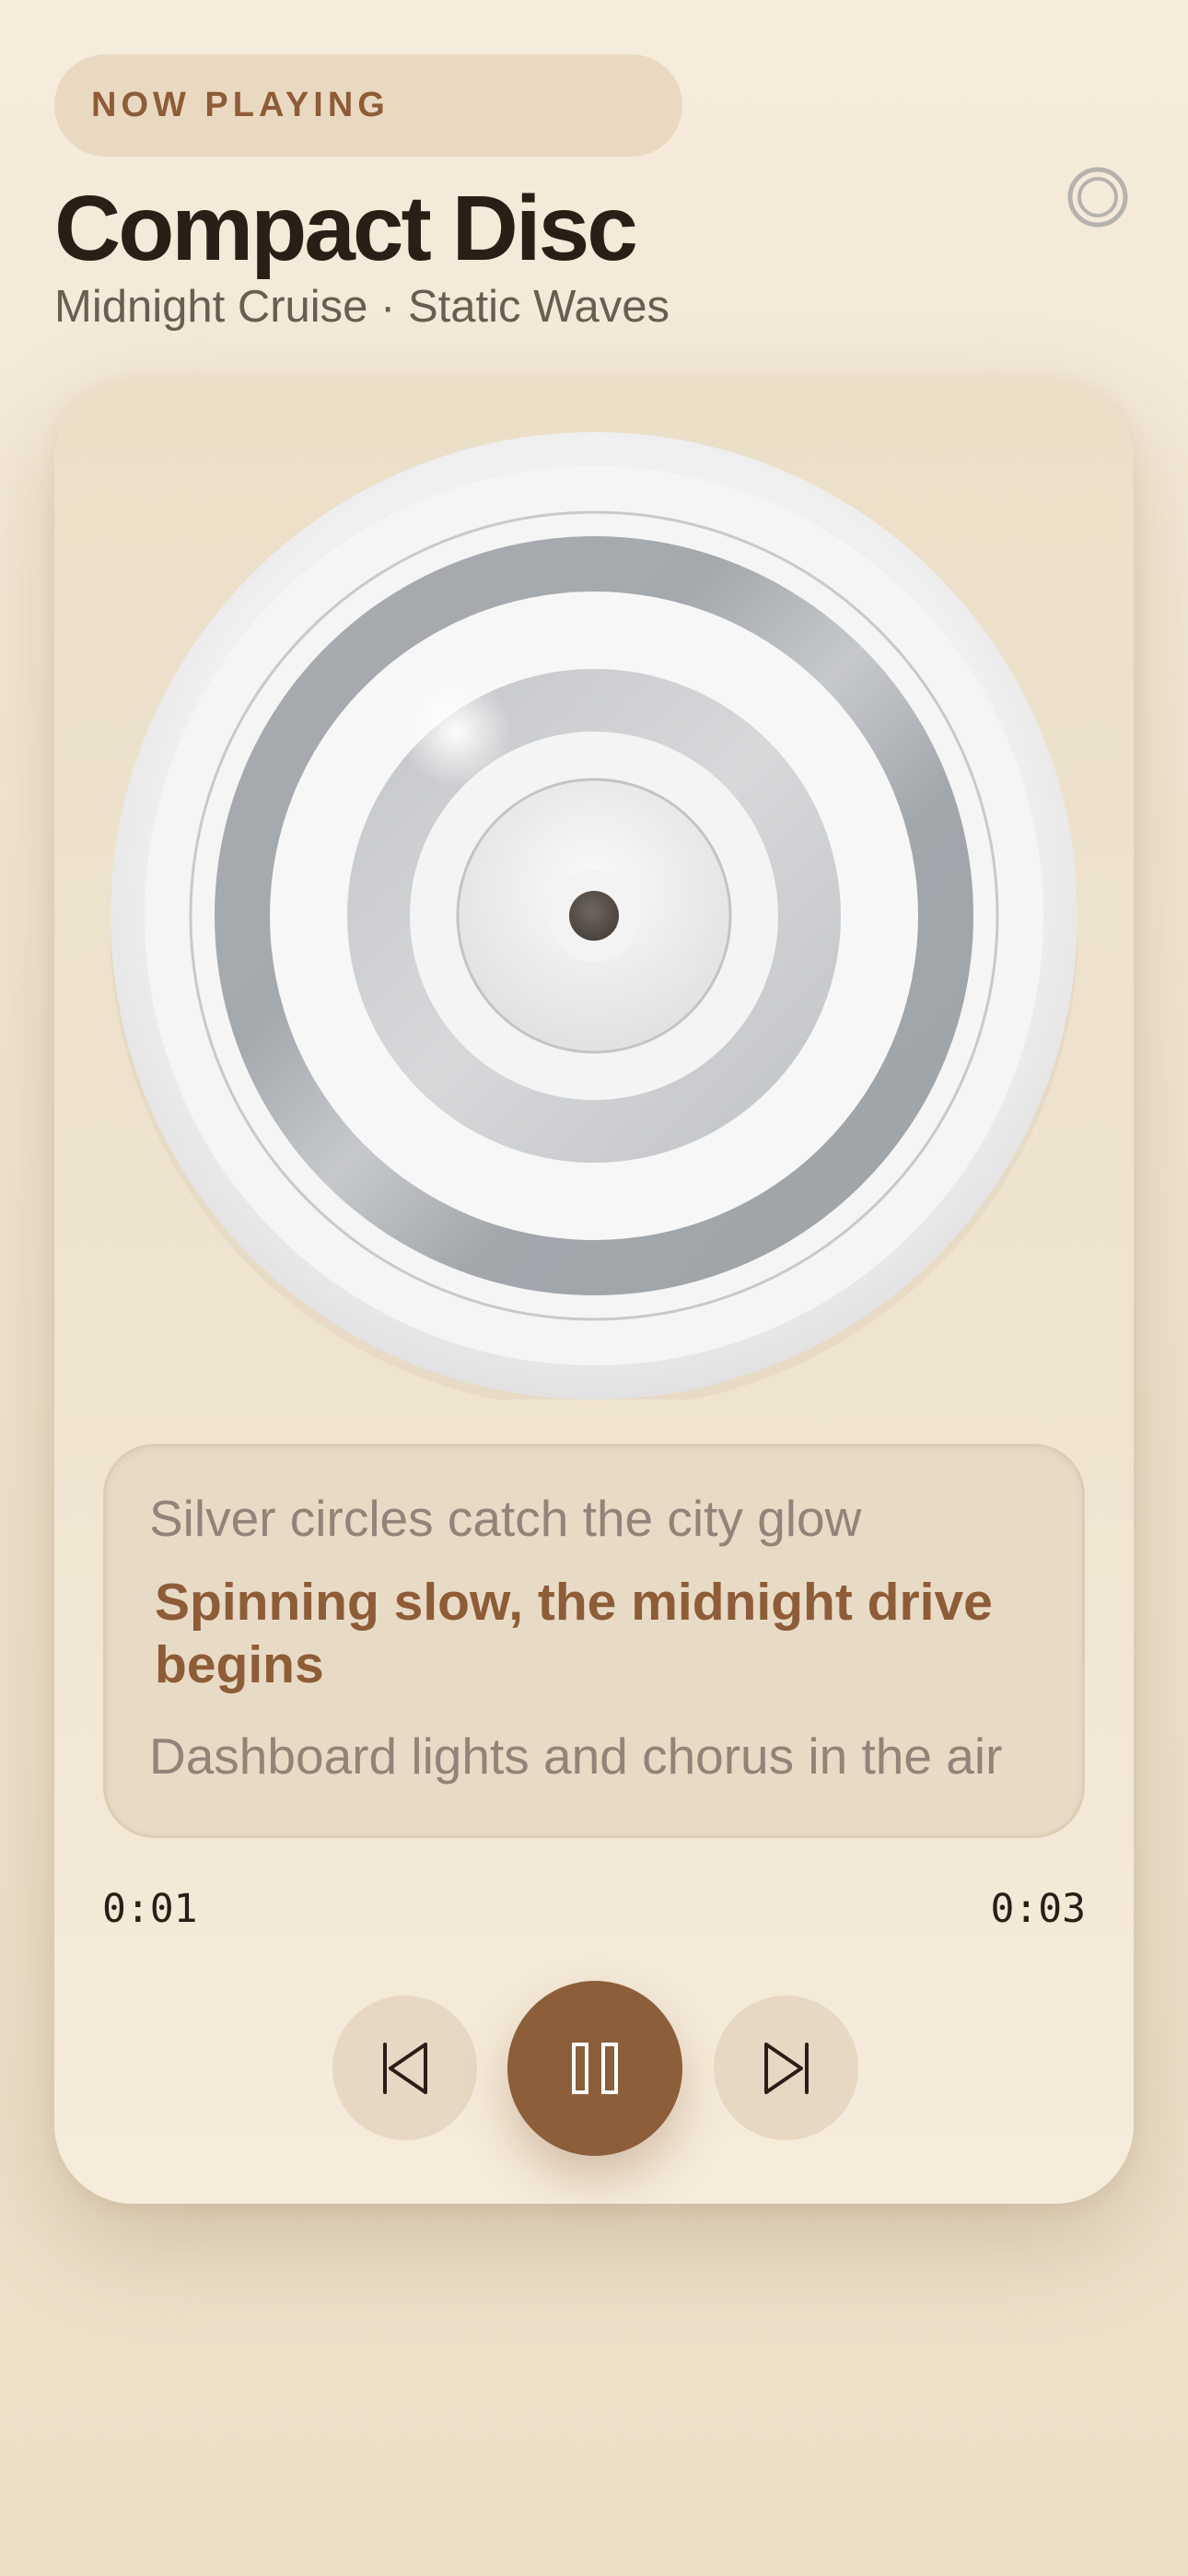  What do you see at coordinates (574, 1633) in the screenshot?
I see `lyric-line-current: Spinning slow, the midnight drive begins` at bounding box center [574, 1633].